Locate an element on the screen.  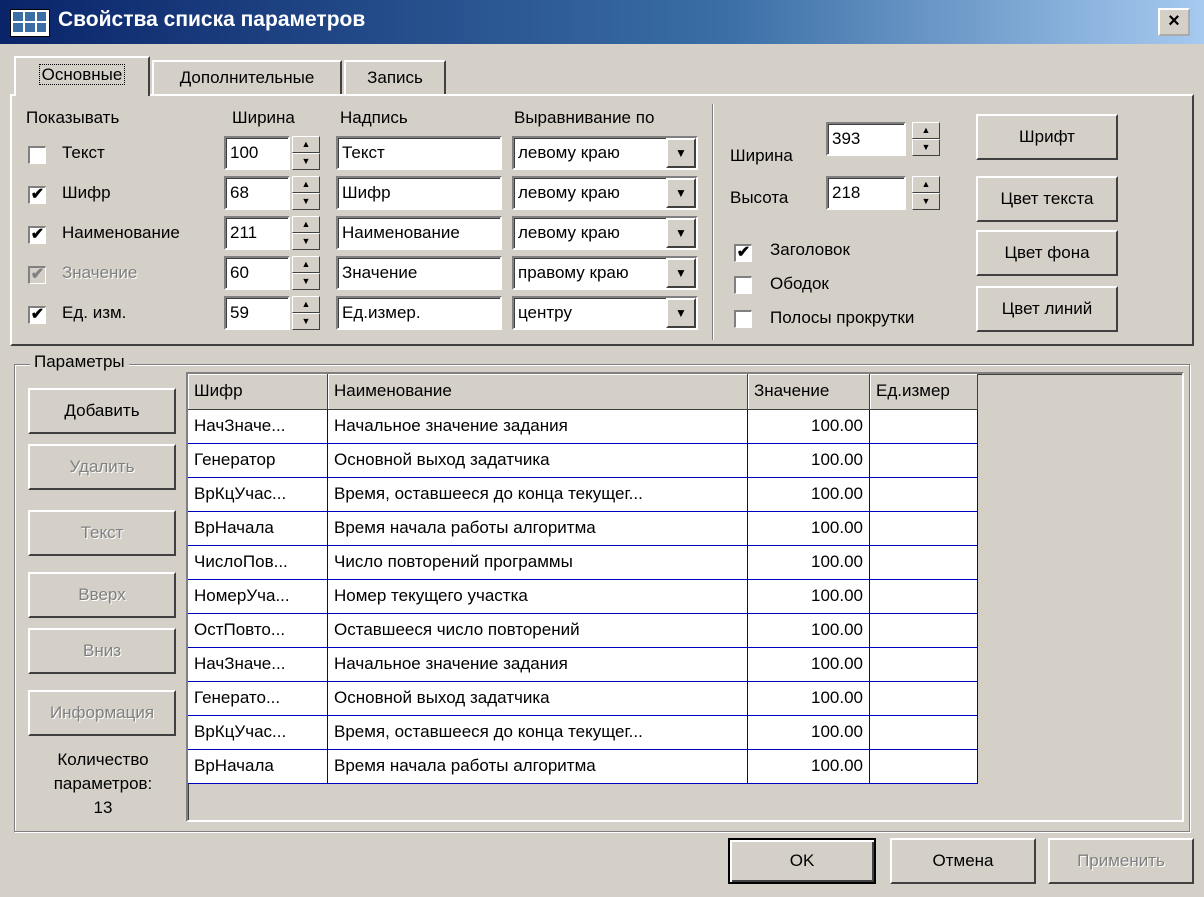
tab-additional: Дополнительные is located at coordinates (247, 78).